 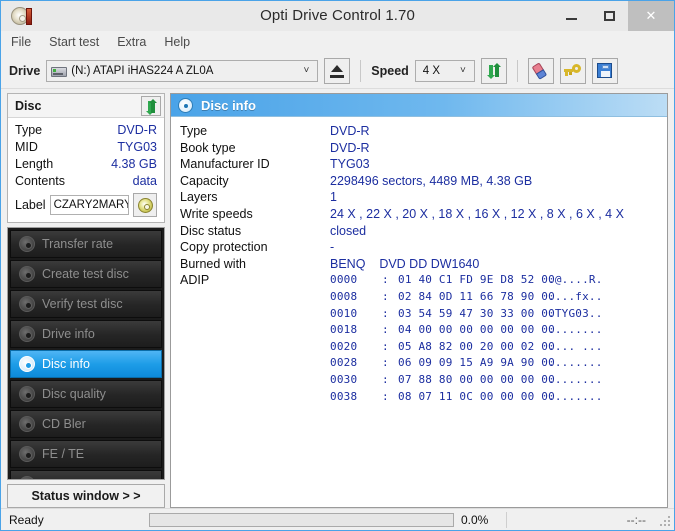 I want to click on sidebar-item-transfer-rate: Transfer rate, so click(x=86, y=244).